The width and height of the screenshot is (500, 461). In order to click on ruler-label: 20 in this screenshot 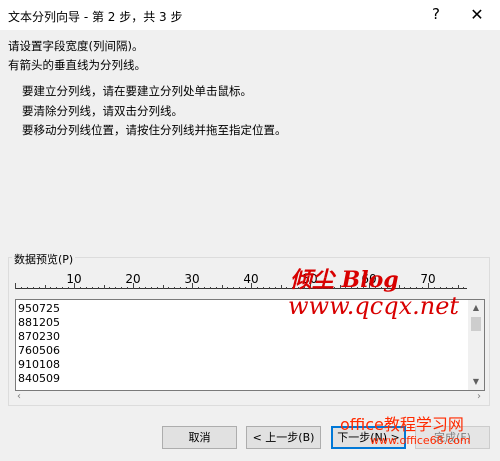, I will do `click(133, 279)`.